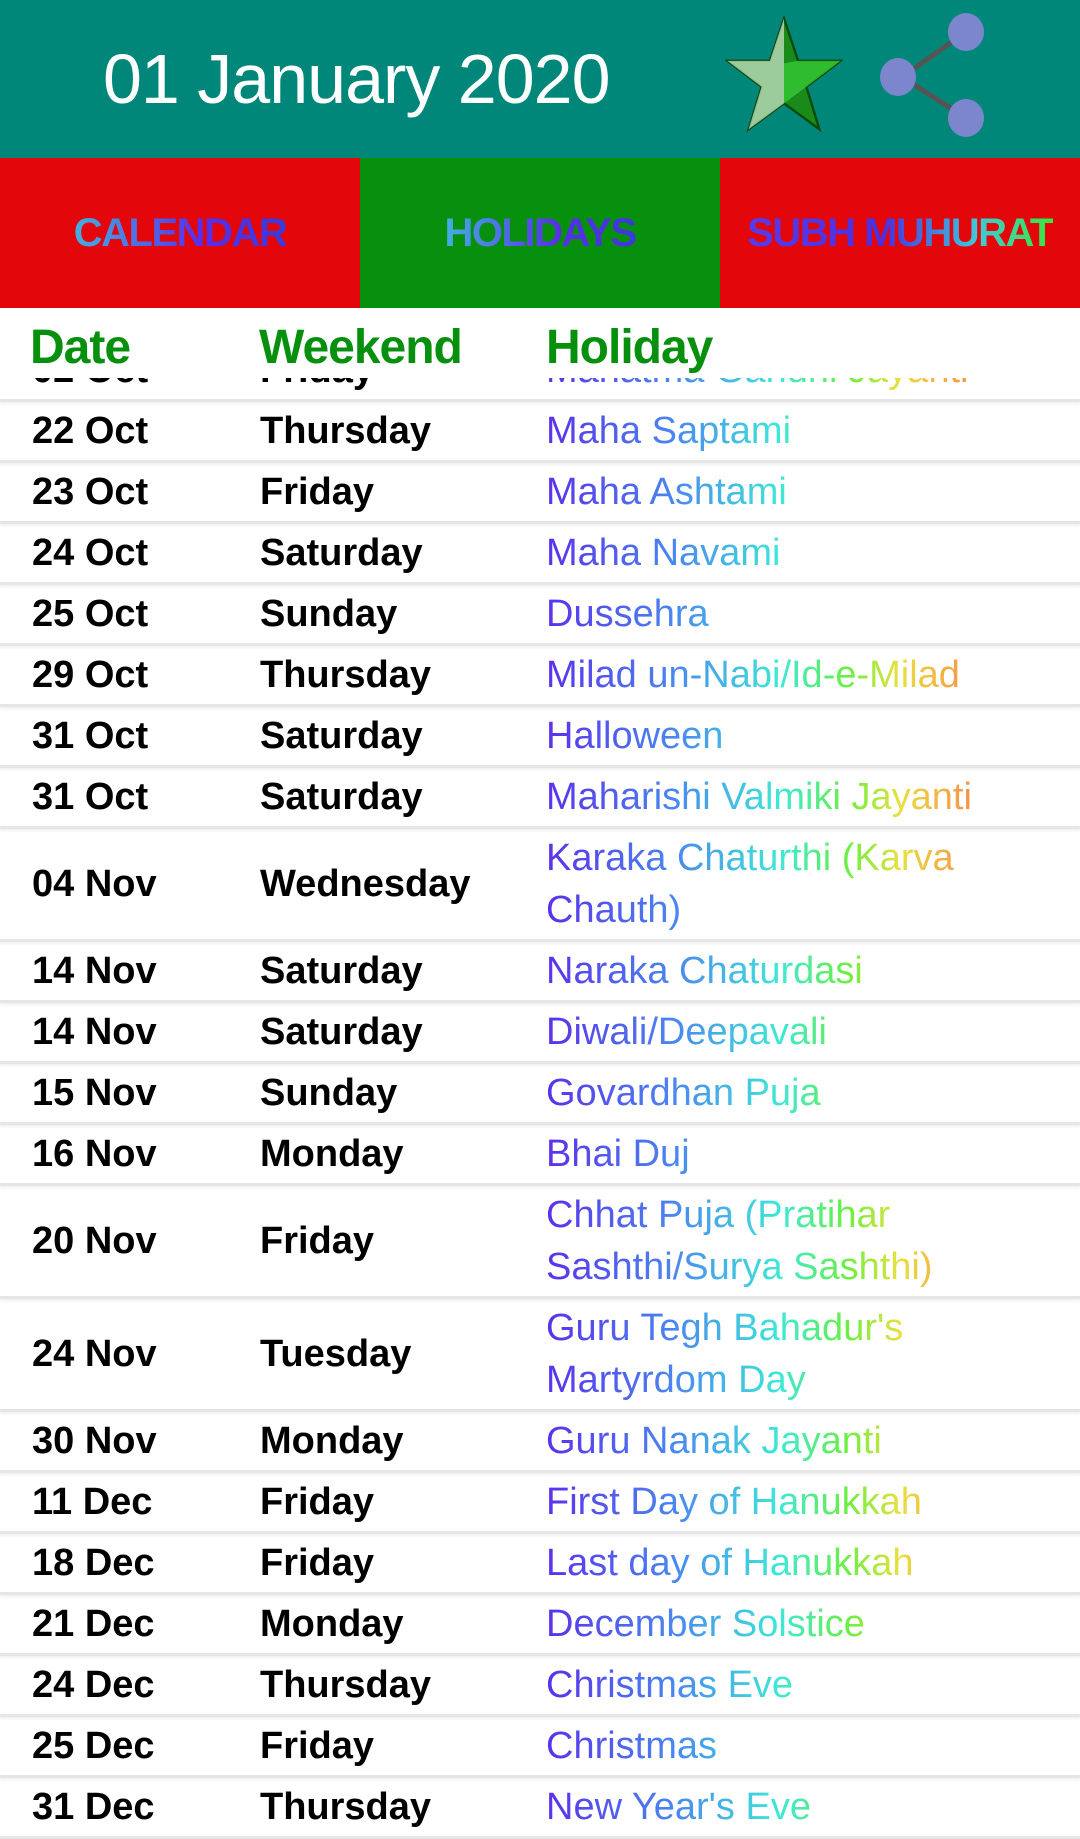  Describe the element at coordinates (540, 1686) in the screenshot. I see `table-row: 24 Dec Thursday Christmas Eve` at that location.